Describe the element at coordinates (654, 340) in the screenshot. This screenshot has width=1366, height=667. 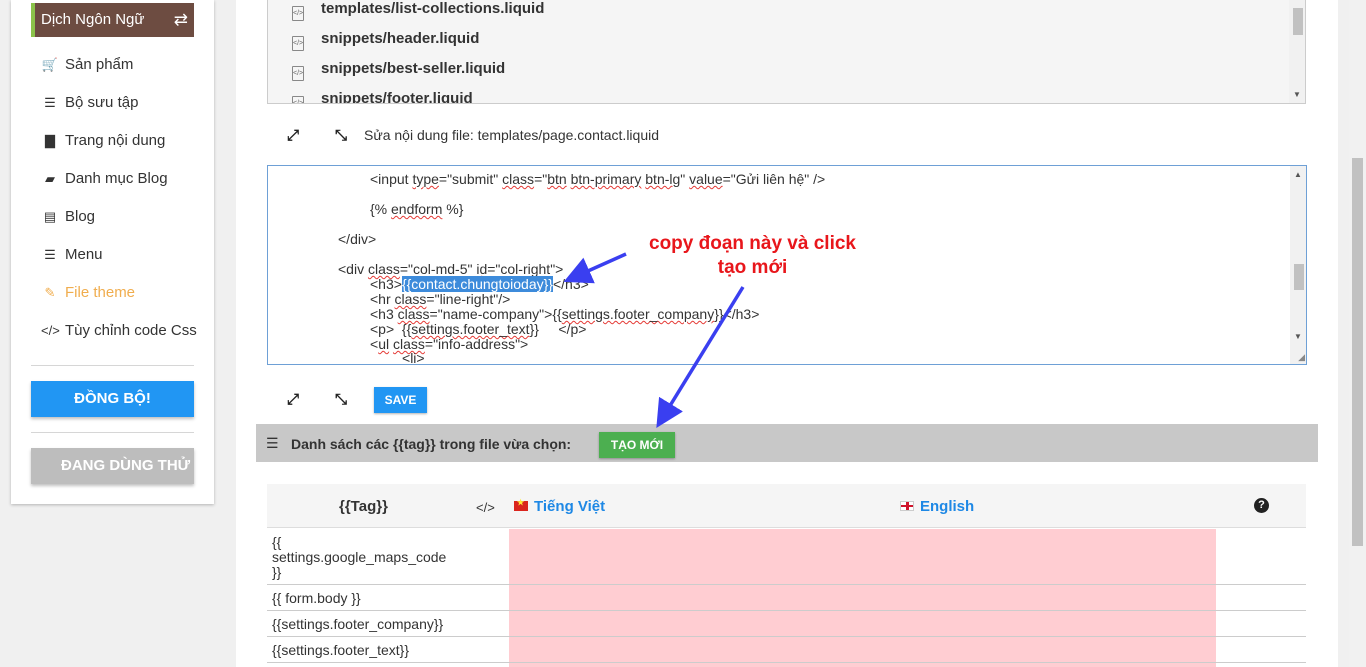
I see `annotation-arrows` at that location.